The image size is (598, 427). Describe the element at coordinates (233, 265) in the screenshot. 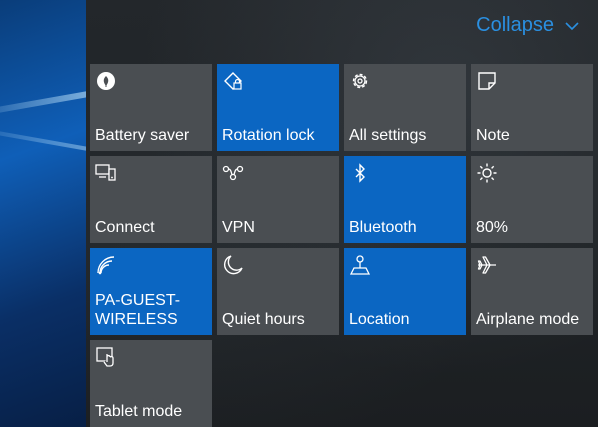

I see `moon-icon` at that location.